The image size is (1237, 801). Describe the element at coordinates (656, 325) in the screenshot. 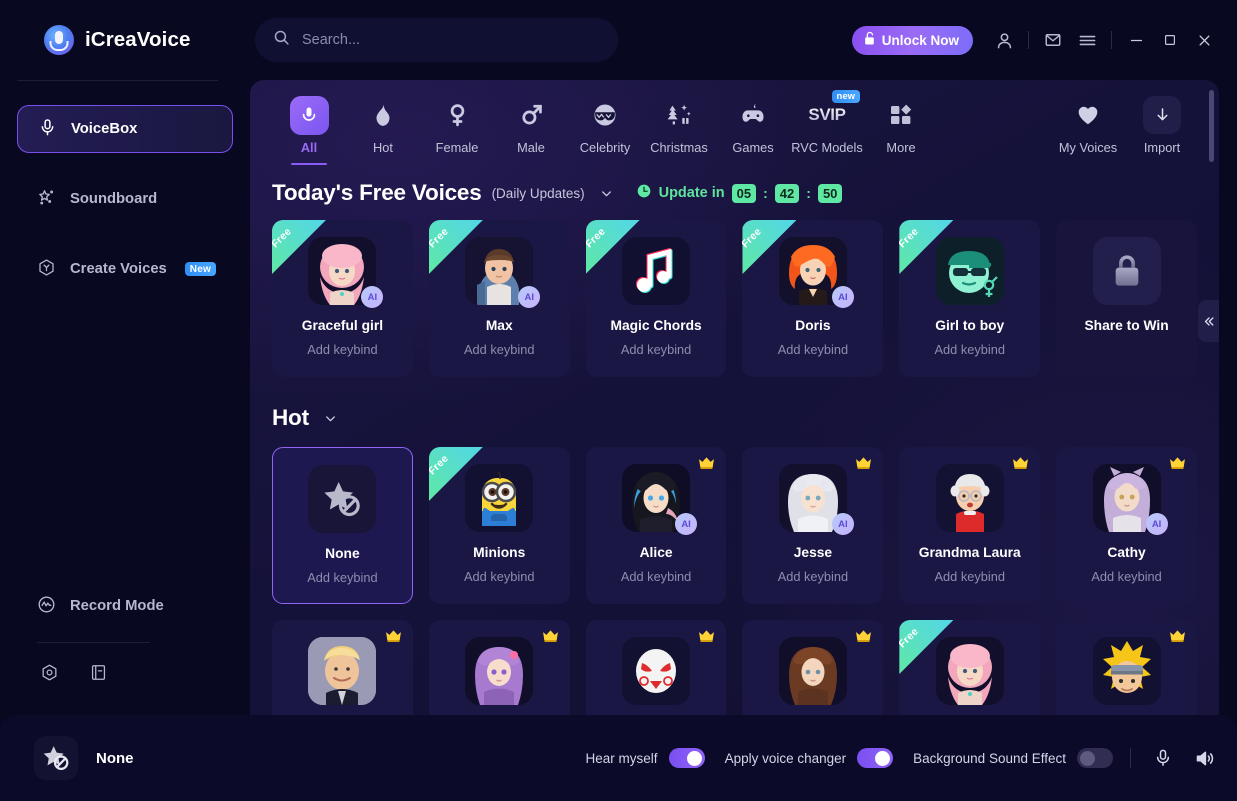

I see `voice-name: Magic Chords` at that location.